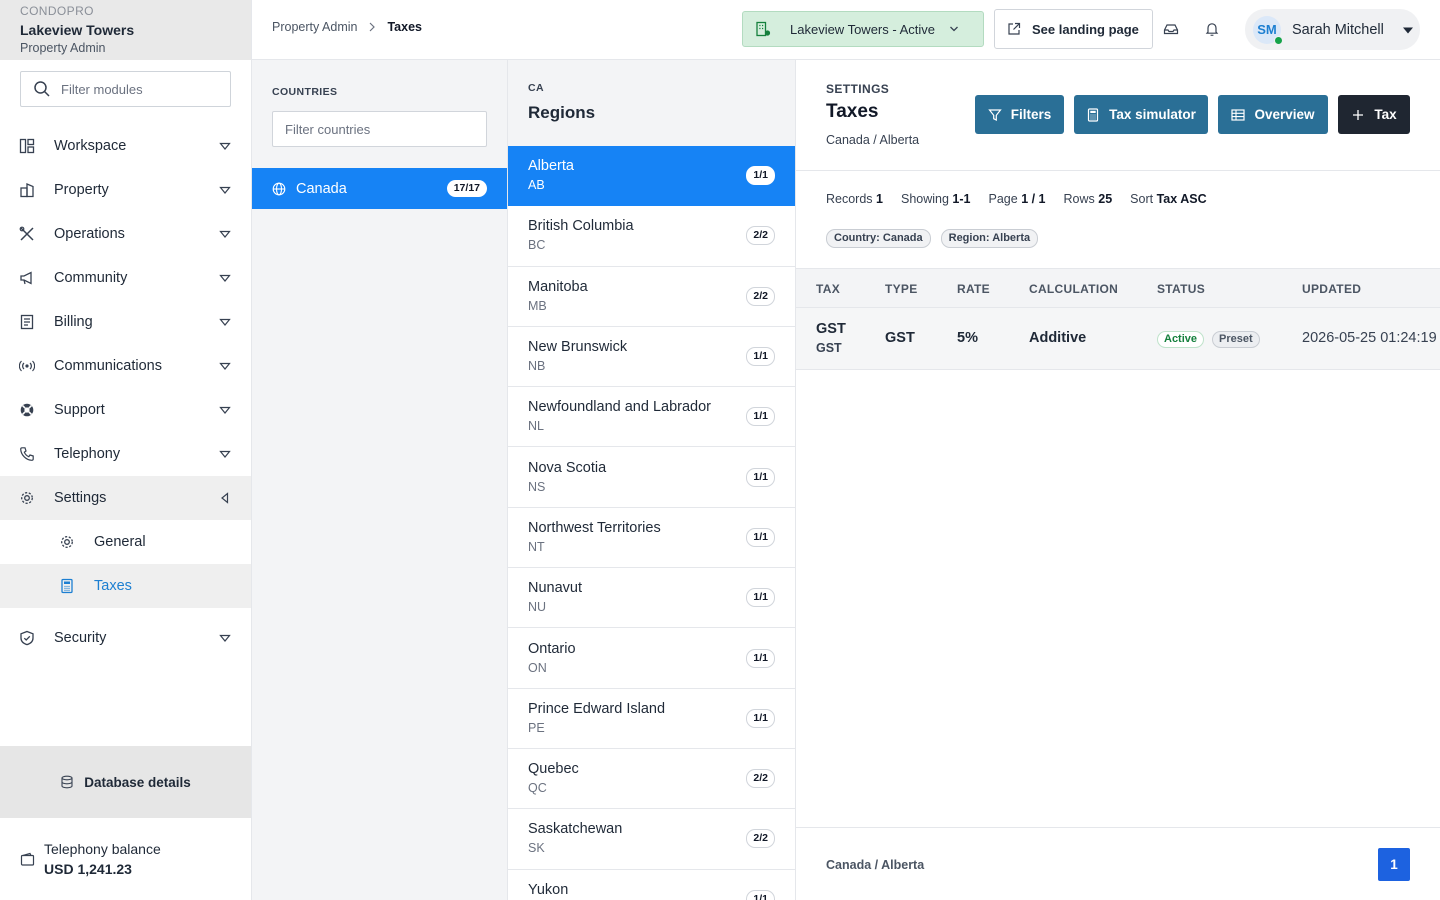  Describe the element at coordinates (466, 188) in the screenshot. I see `country-count-badge: 17/17` at that location.